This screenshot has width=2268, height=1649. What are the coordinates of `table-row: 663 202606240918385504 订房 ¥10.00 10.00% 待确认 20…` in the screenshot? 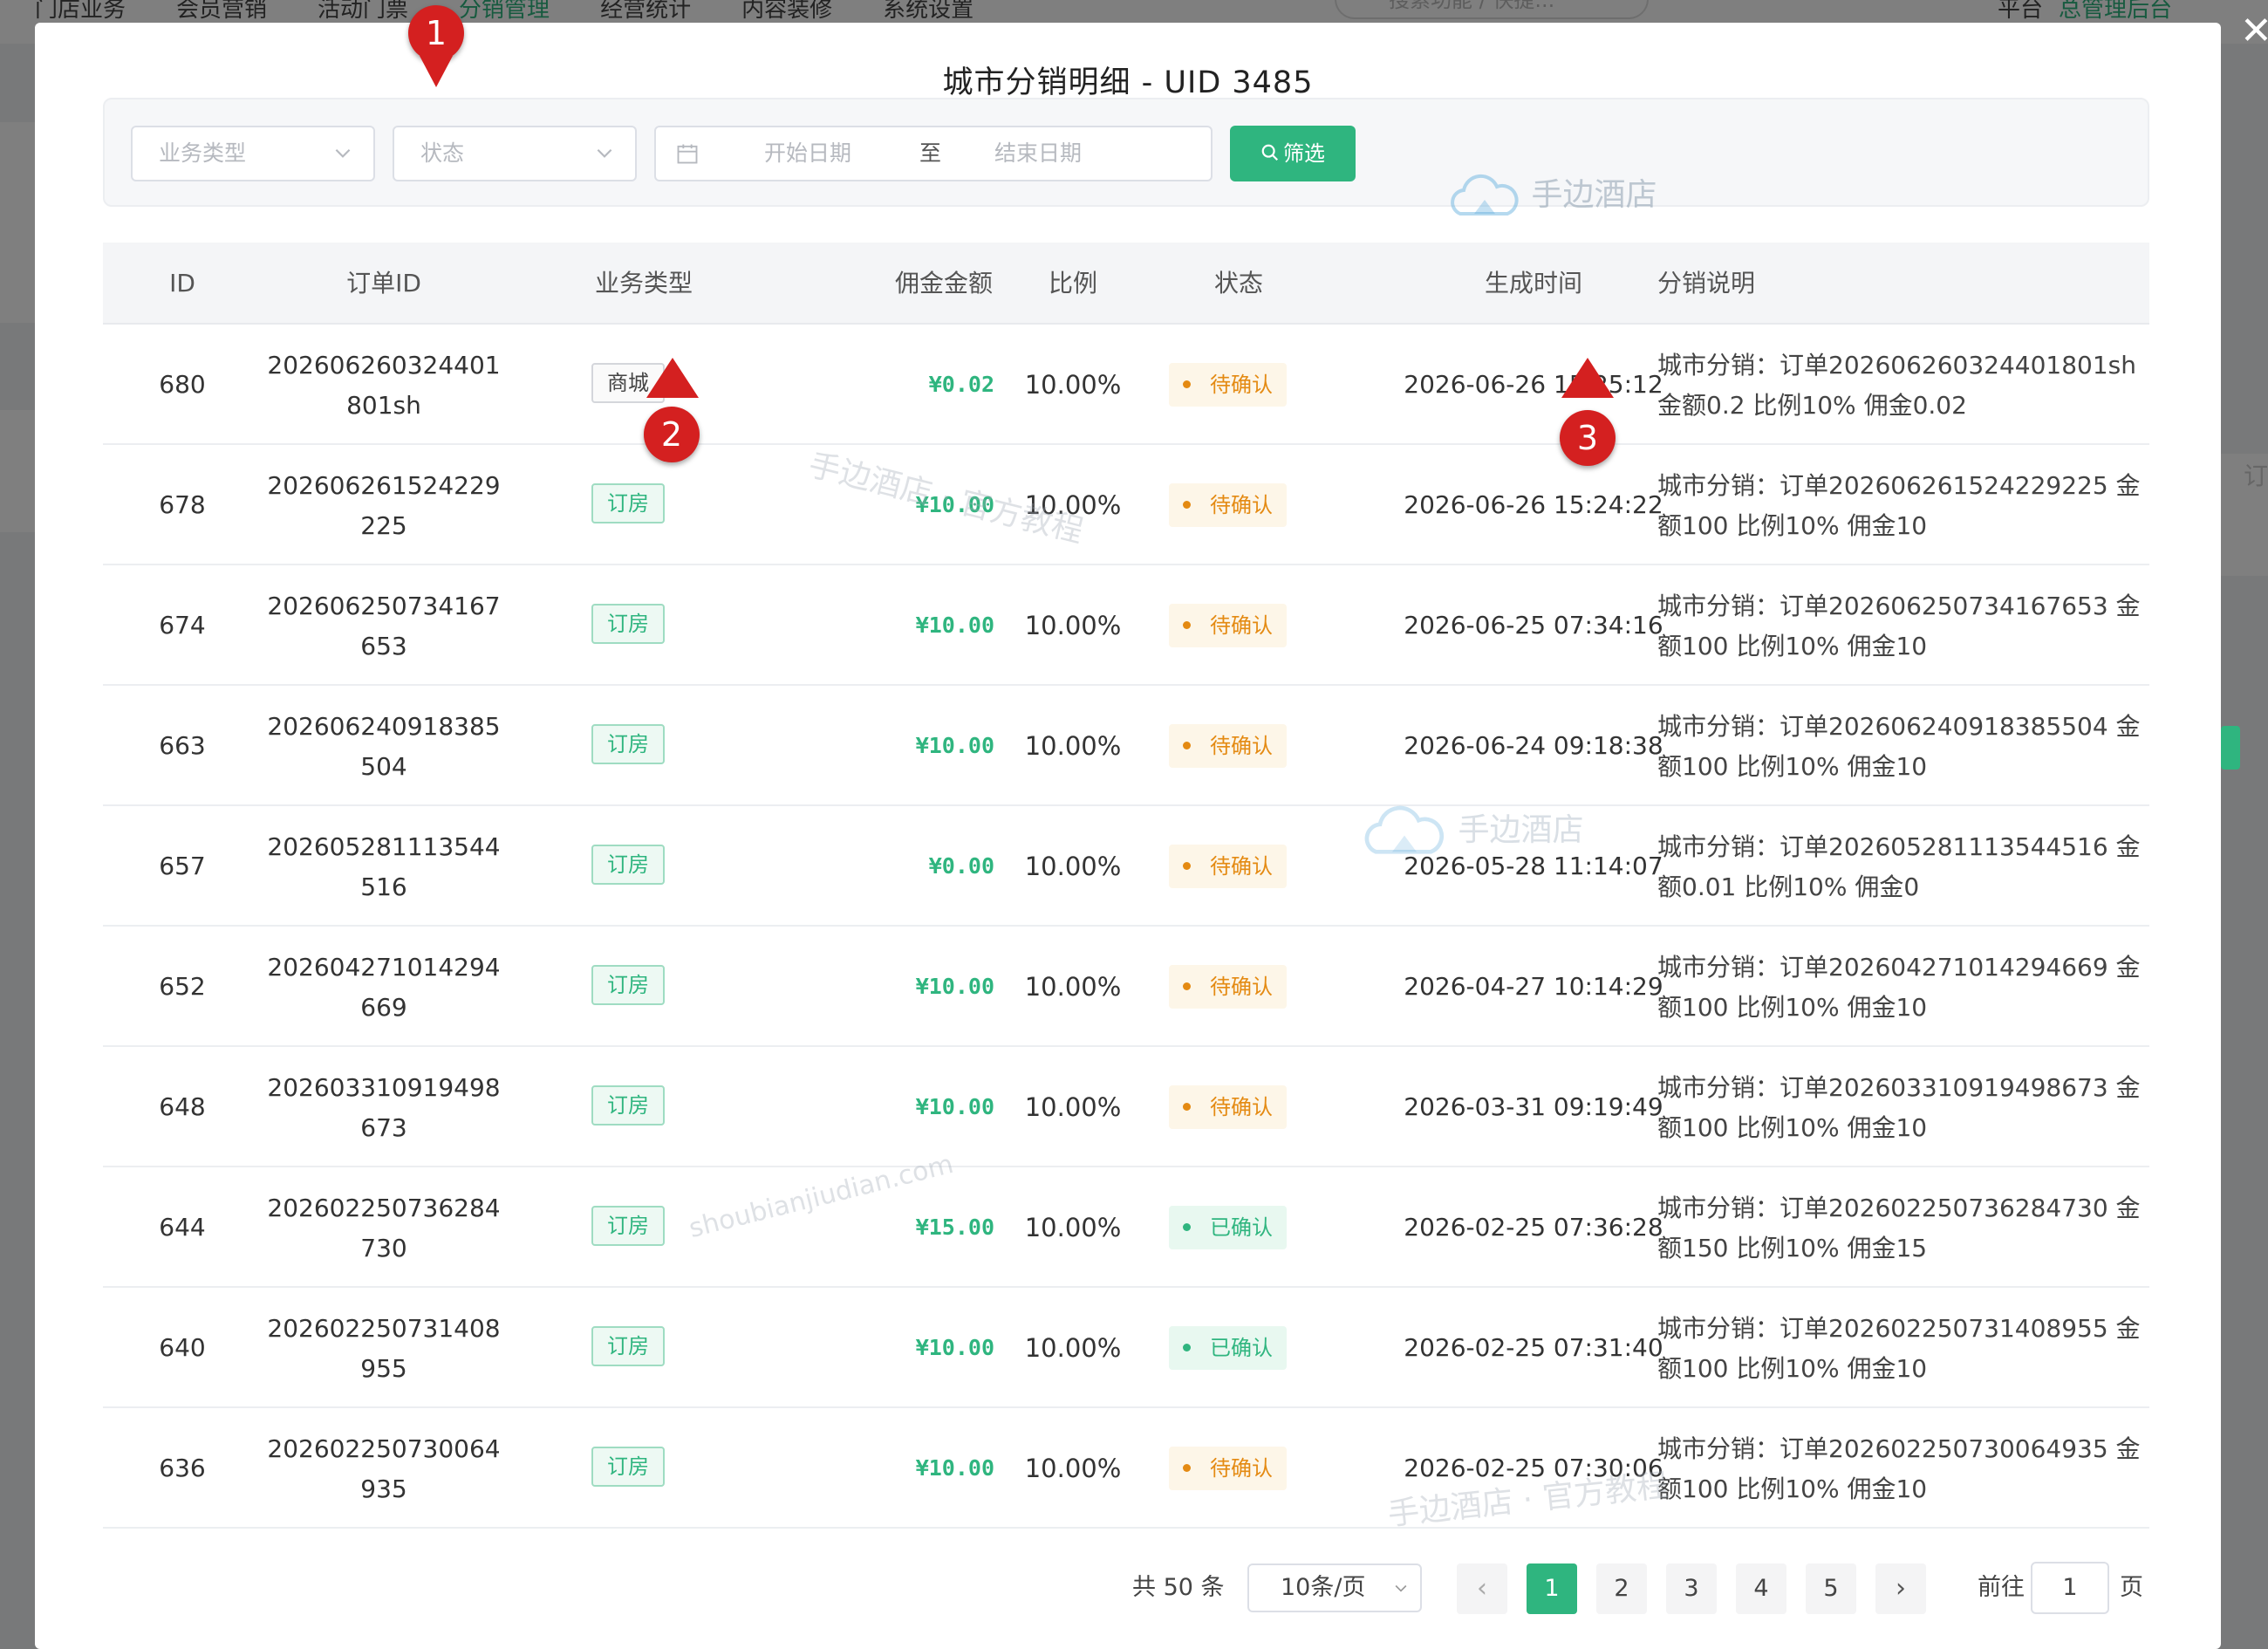 It's located at (1126, 746).